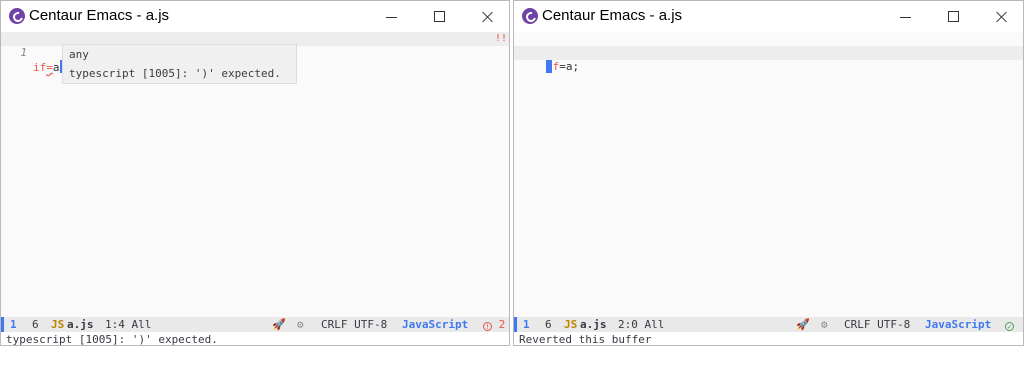 This screenshot has width=1024, height=372. What do you see at coordinates (487, 326) in the screenshot?
I see `error-circle-icon: !` at bounding box center [487, 326].